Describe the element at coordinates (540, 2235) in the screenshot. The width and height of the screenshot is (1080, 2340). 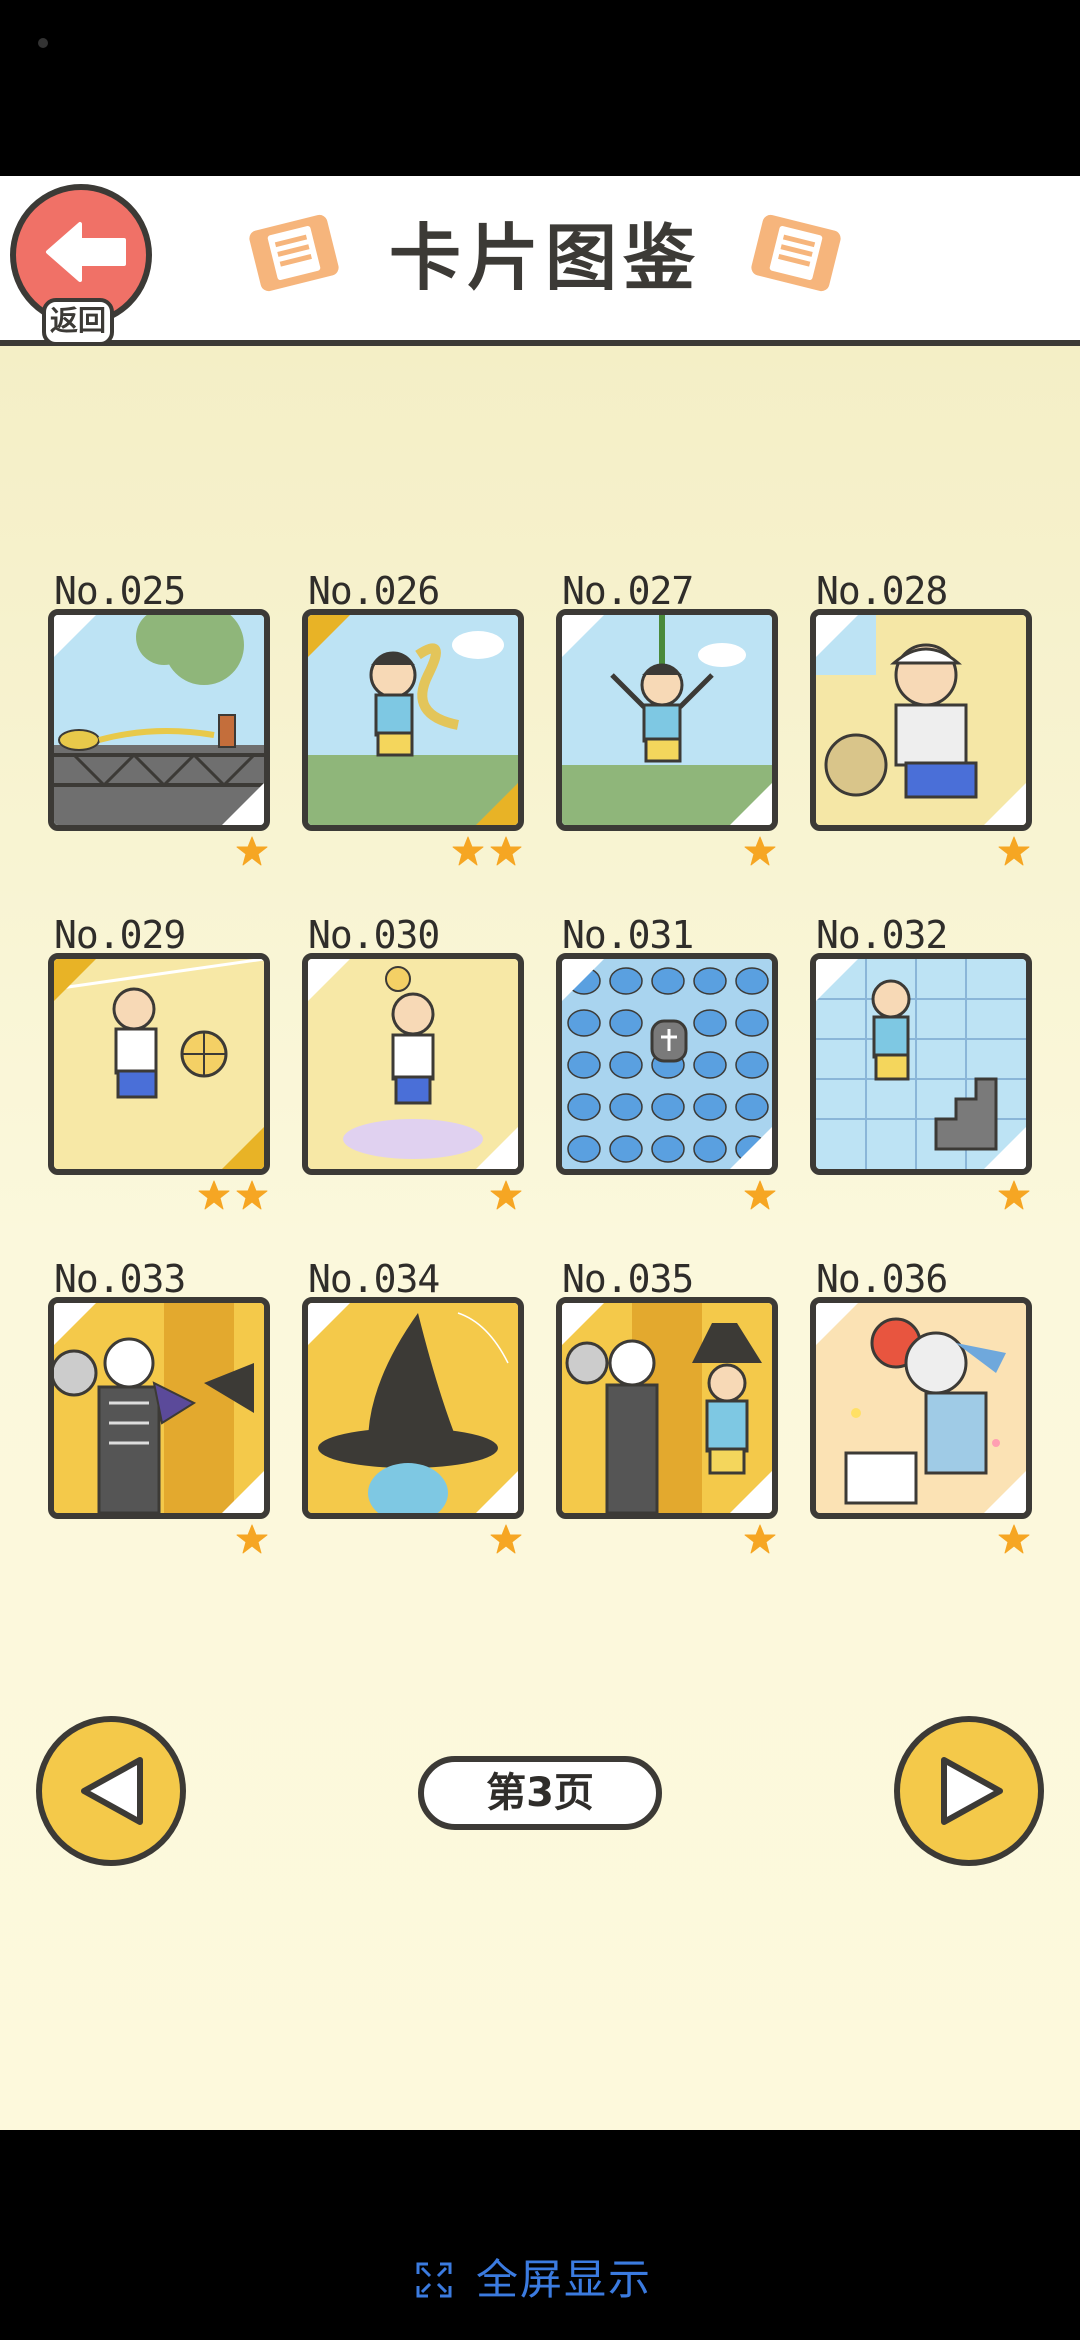
I see `fullscreen-bar: 全屏显示` at that location.